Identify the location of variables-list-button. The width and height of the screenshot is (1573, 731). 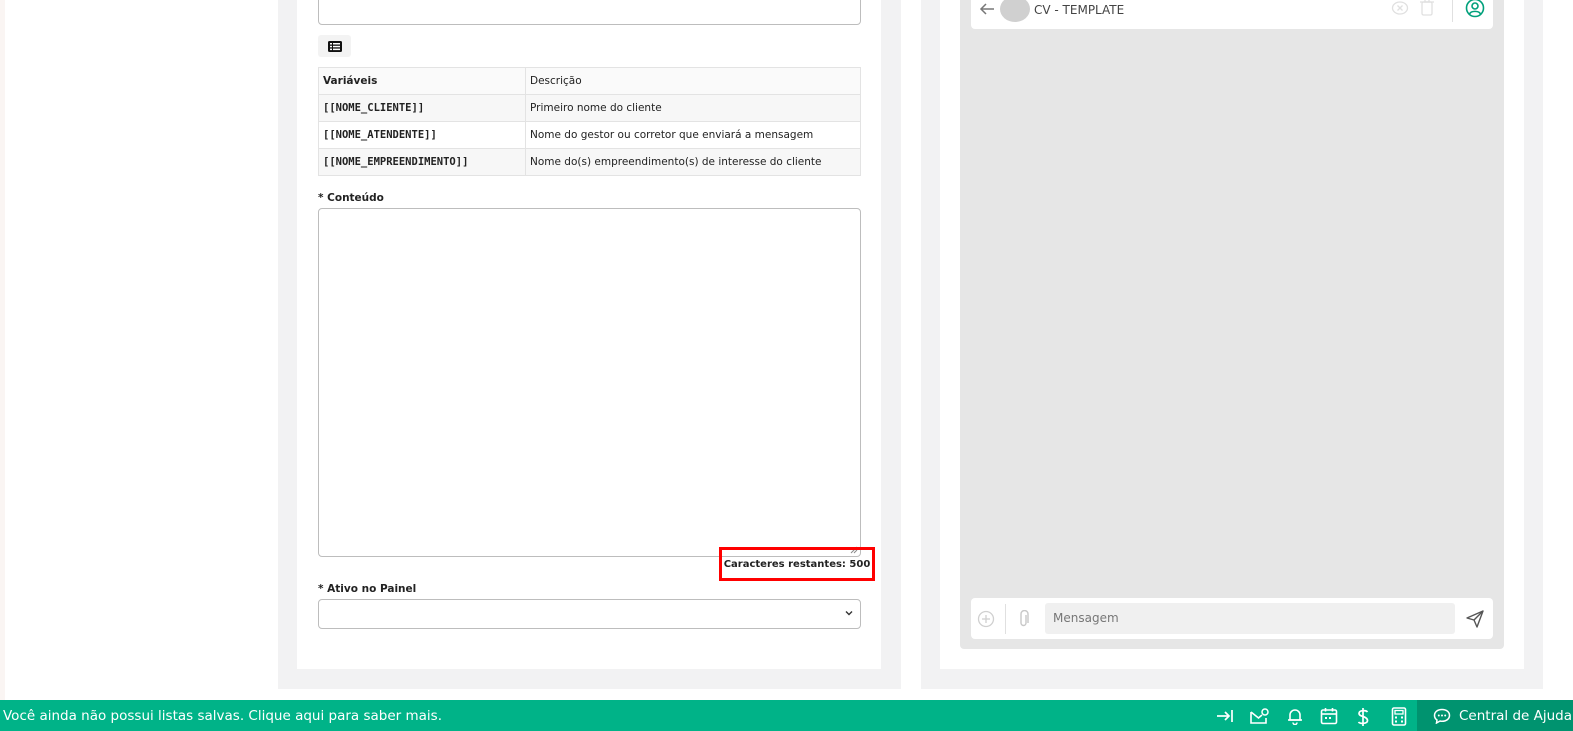
(334, 46).